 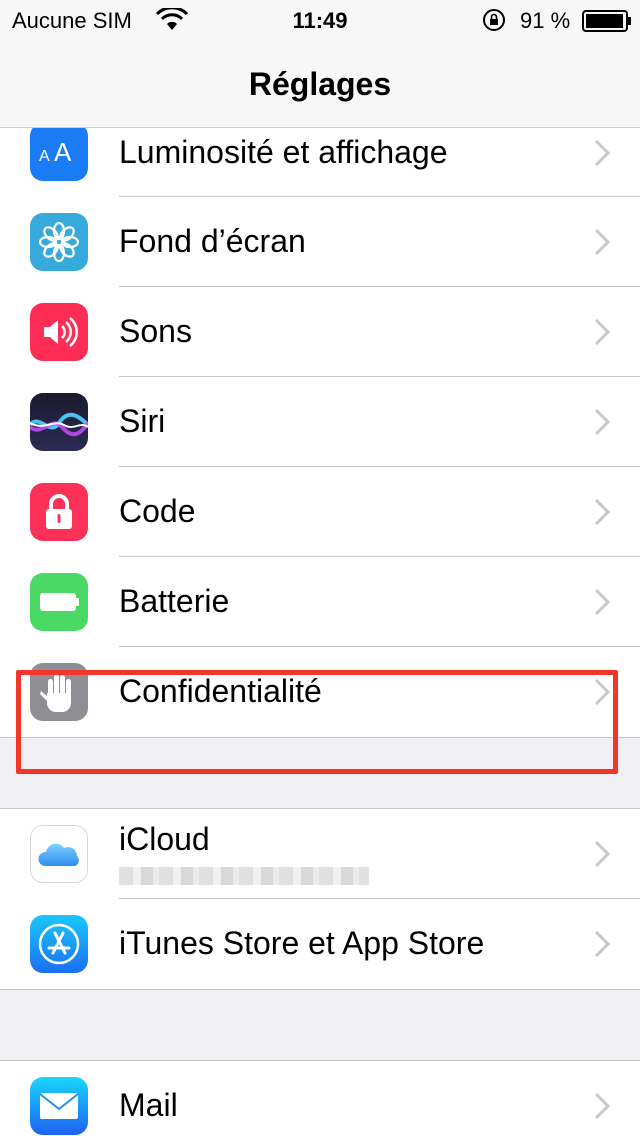 What do you see at coordinates (164, 839) in the screenshot?
I see `row-label: iCloud` at bounding box center [164, 839].